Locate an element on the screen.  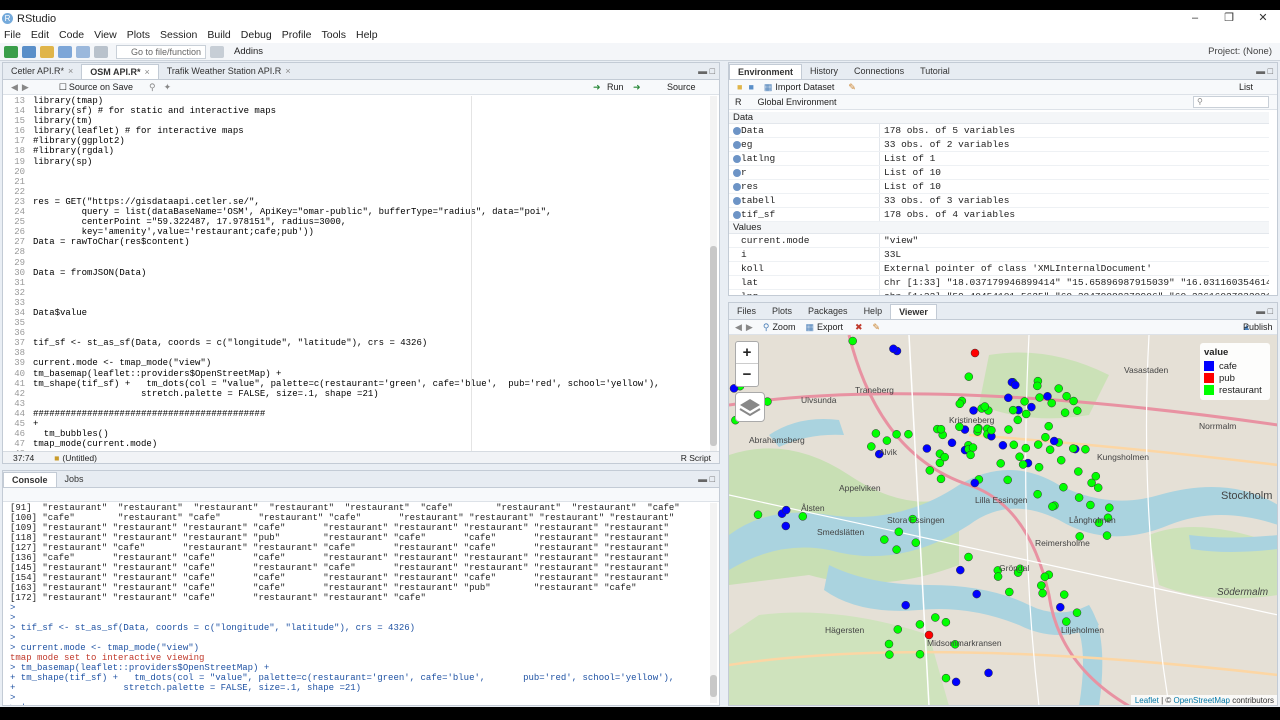
code-line: 18 #library(rgdal) is located at coordinates (359, 151).